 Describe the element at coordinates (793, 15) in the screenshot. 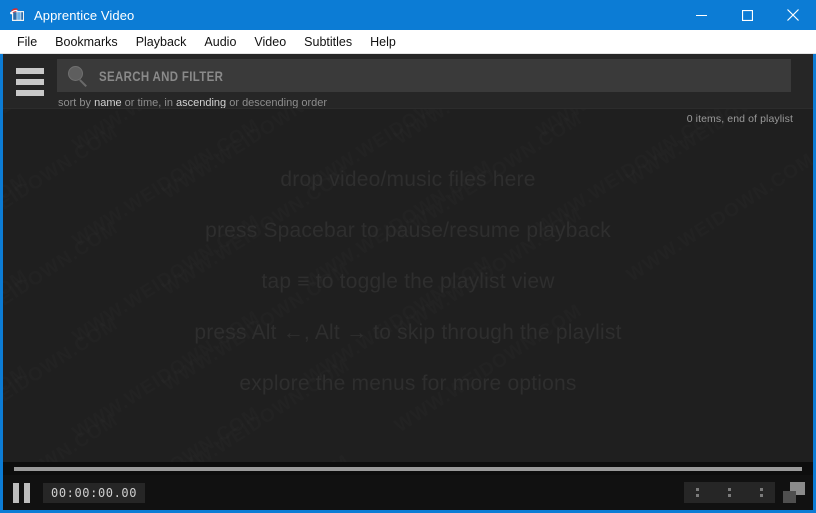

I see `close-button` at that location.